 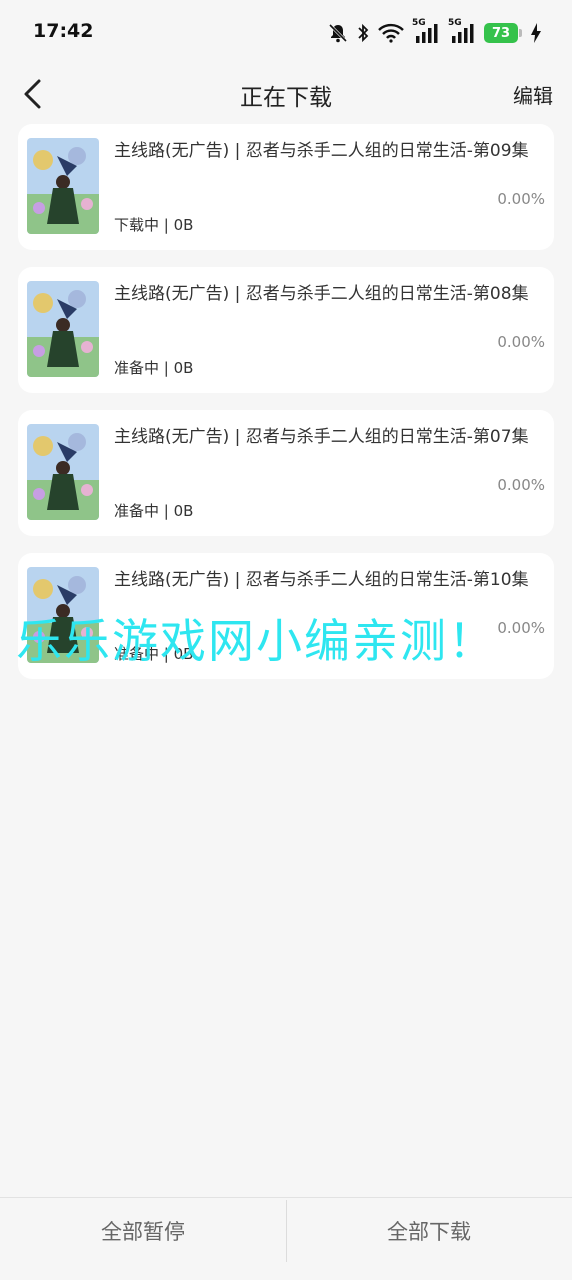 I want to click on download-all-button: 全部下载, so click(x=429, y=1232).